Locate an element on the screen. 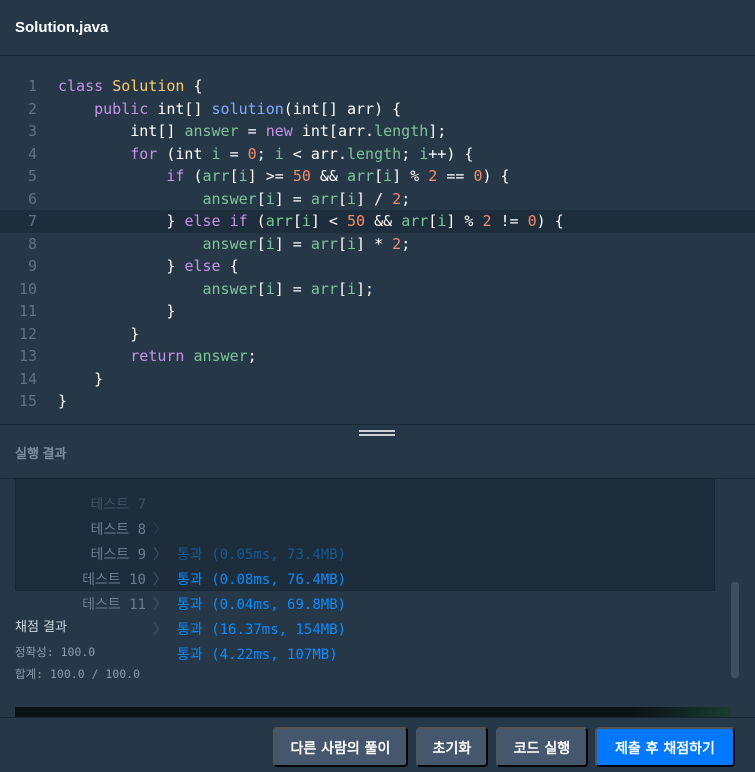 Image resolution: width=755 pixels, height=772 pixels. action-footer: 다른 사람의 풀이 초기화 코드 실행 제출 후 채점하기 is located at coordinates (377, 744).